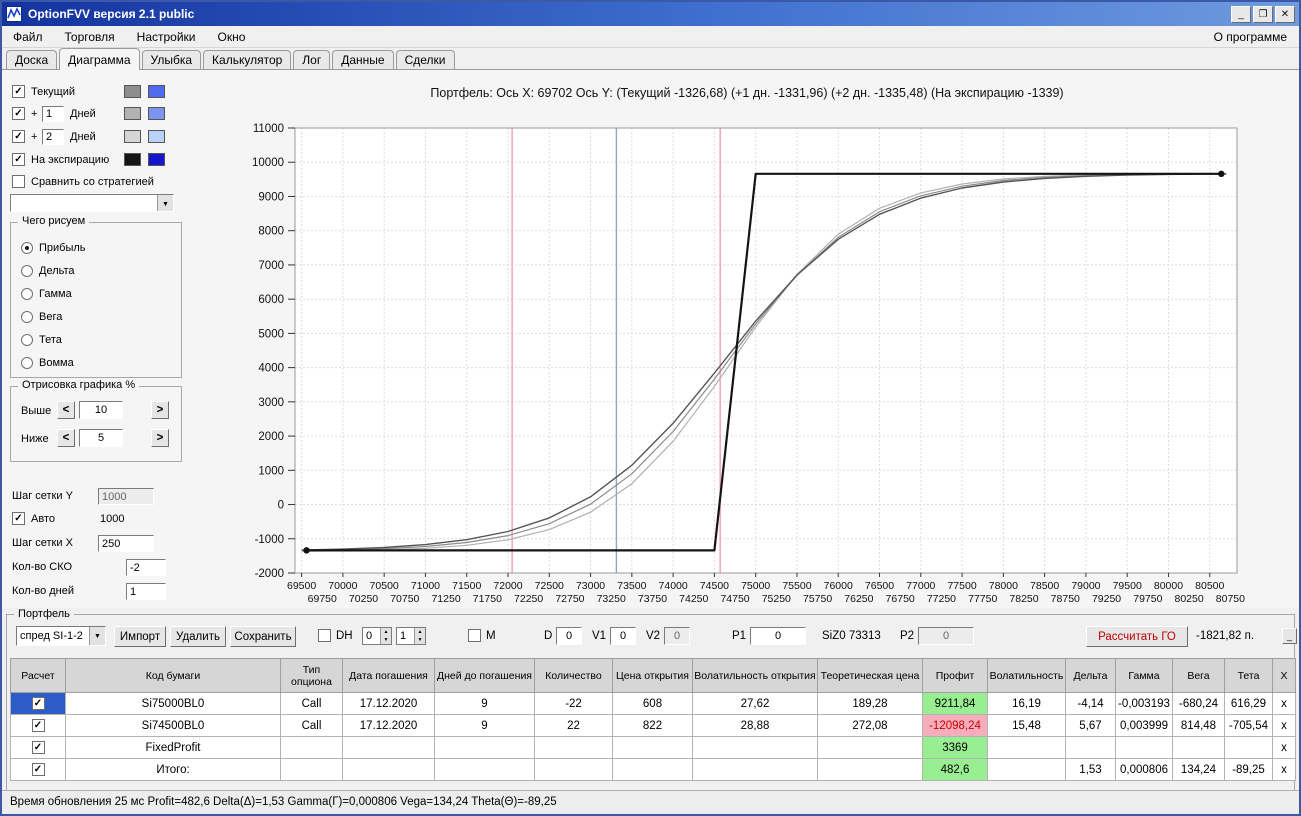 The image size is (1301, 816). What do you see at coordinates (312, 59) in the screenshot?
I see `tab-log: Лог` at bounding box center [312, 59].